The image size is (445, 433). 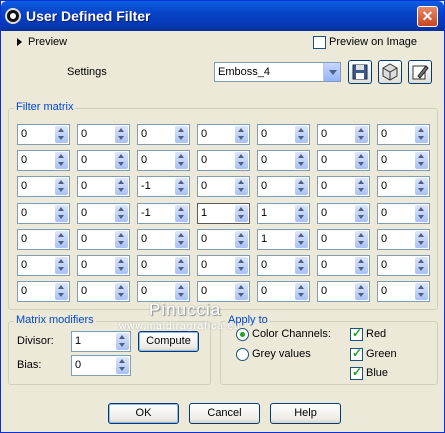 I want to click on save-preset-button, so click(x=360, y=72).